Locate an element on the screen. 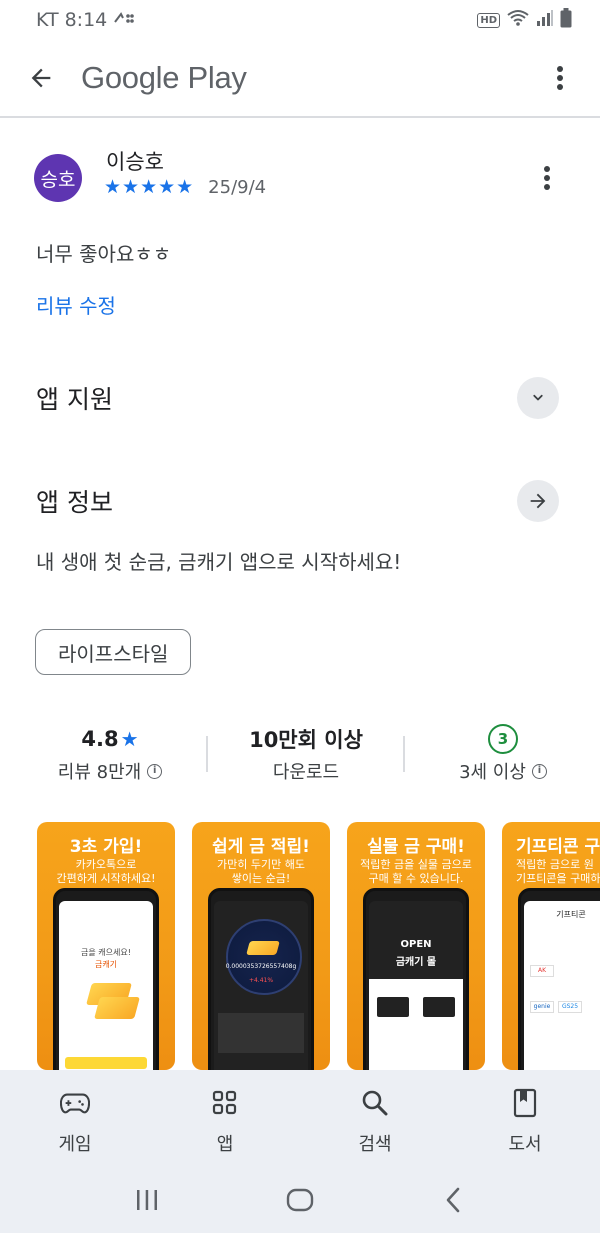 The height and width of the screenshot is (1233, 600). review-overflow-button is located at coordinates (547, 178).